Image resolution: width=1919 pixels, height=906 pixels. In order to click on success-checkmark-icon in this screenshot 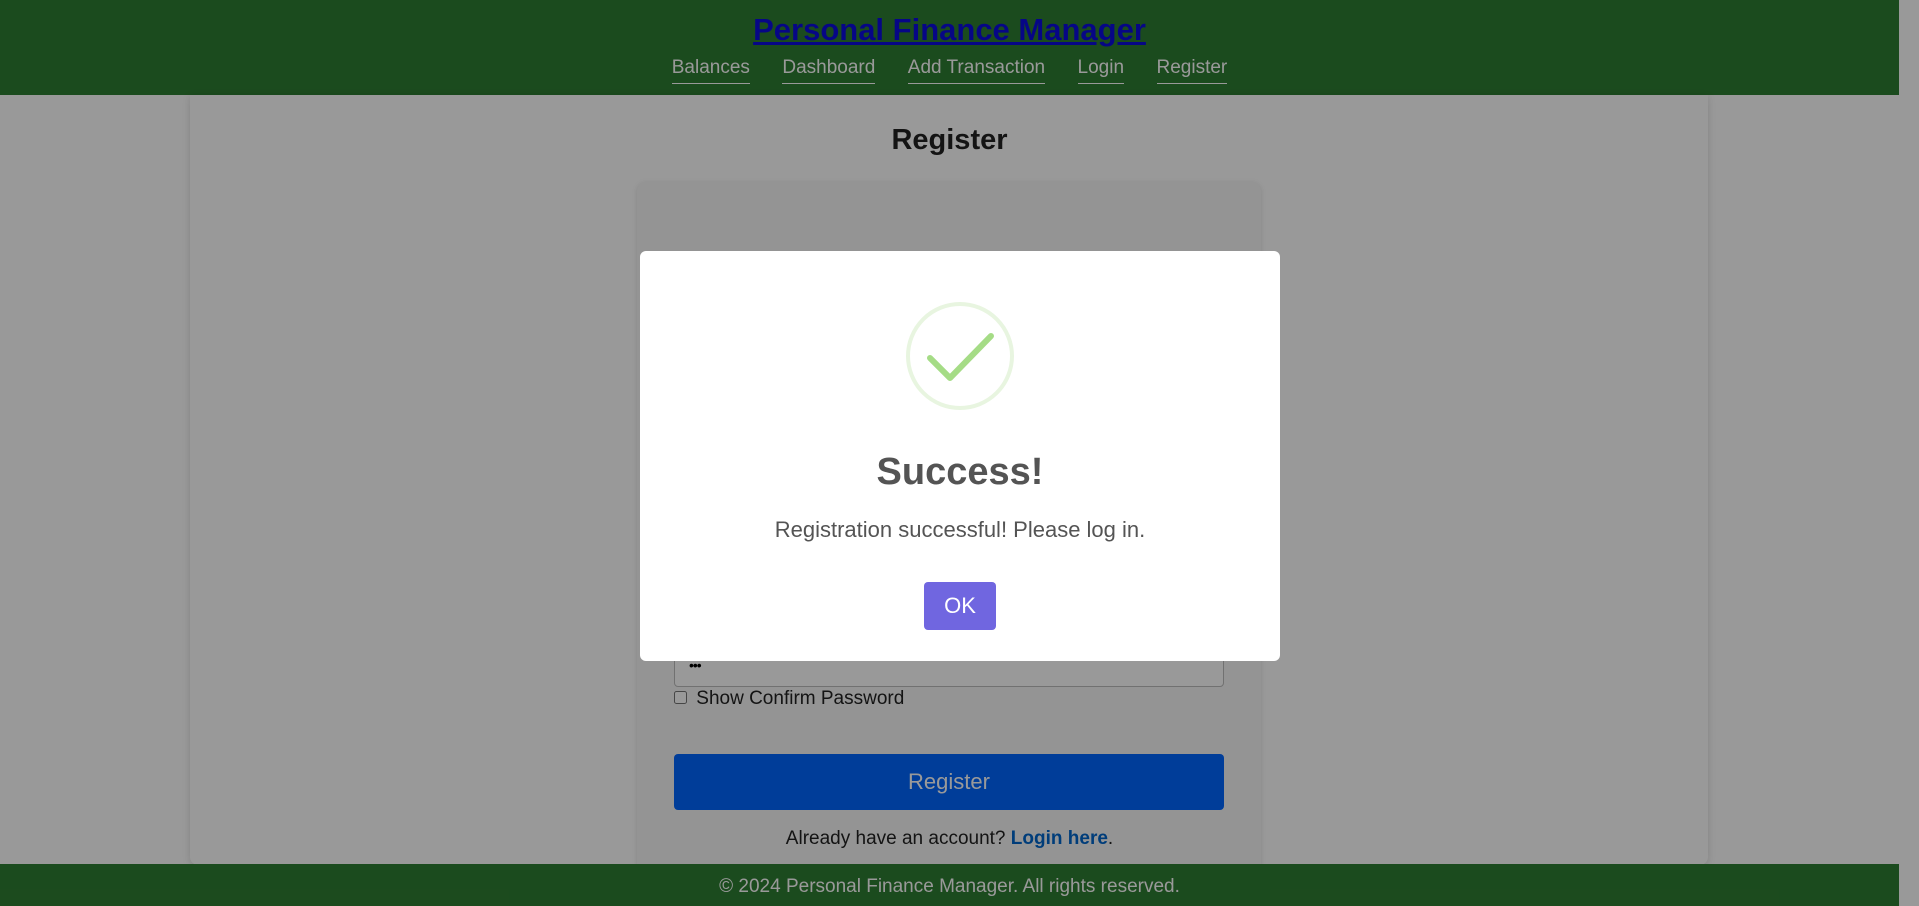, I will do `click(960, 356)`.